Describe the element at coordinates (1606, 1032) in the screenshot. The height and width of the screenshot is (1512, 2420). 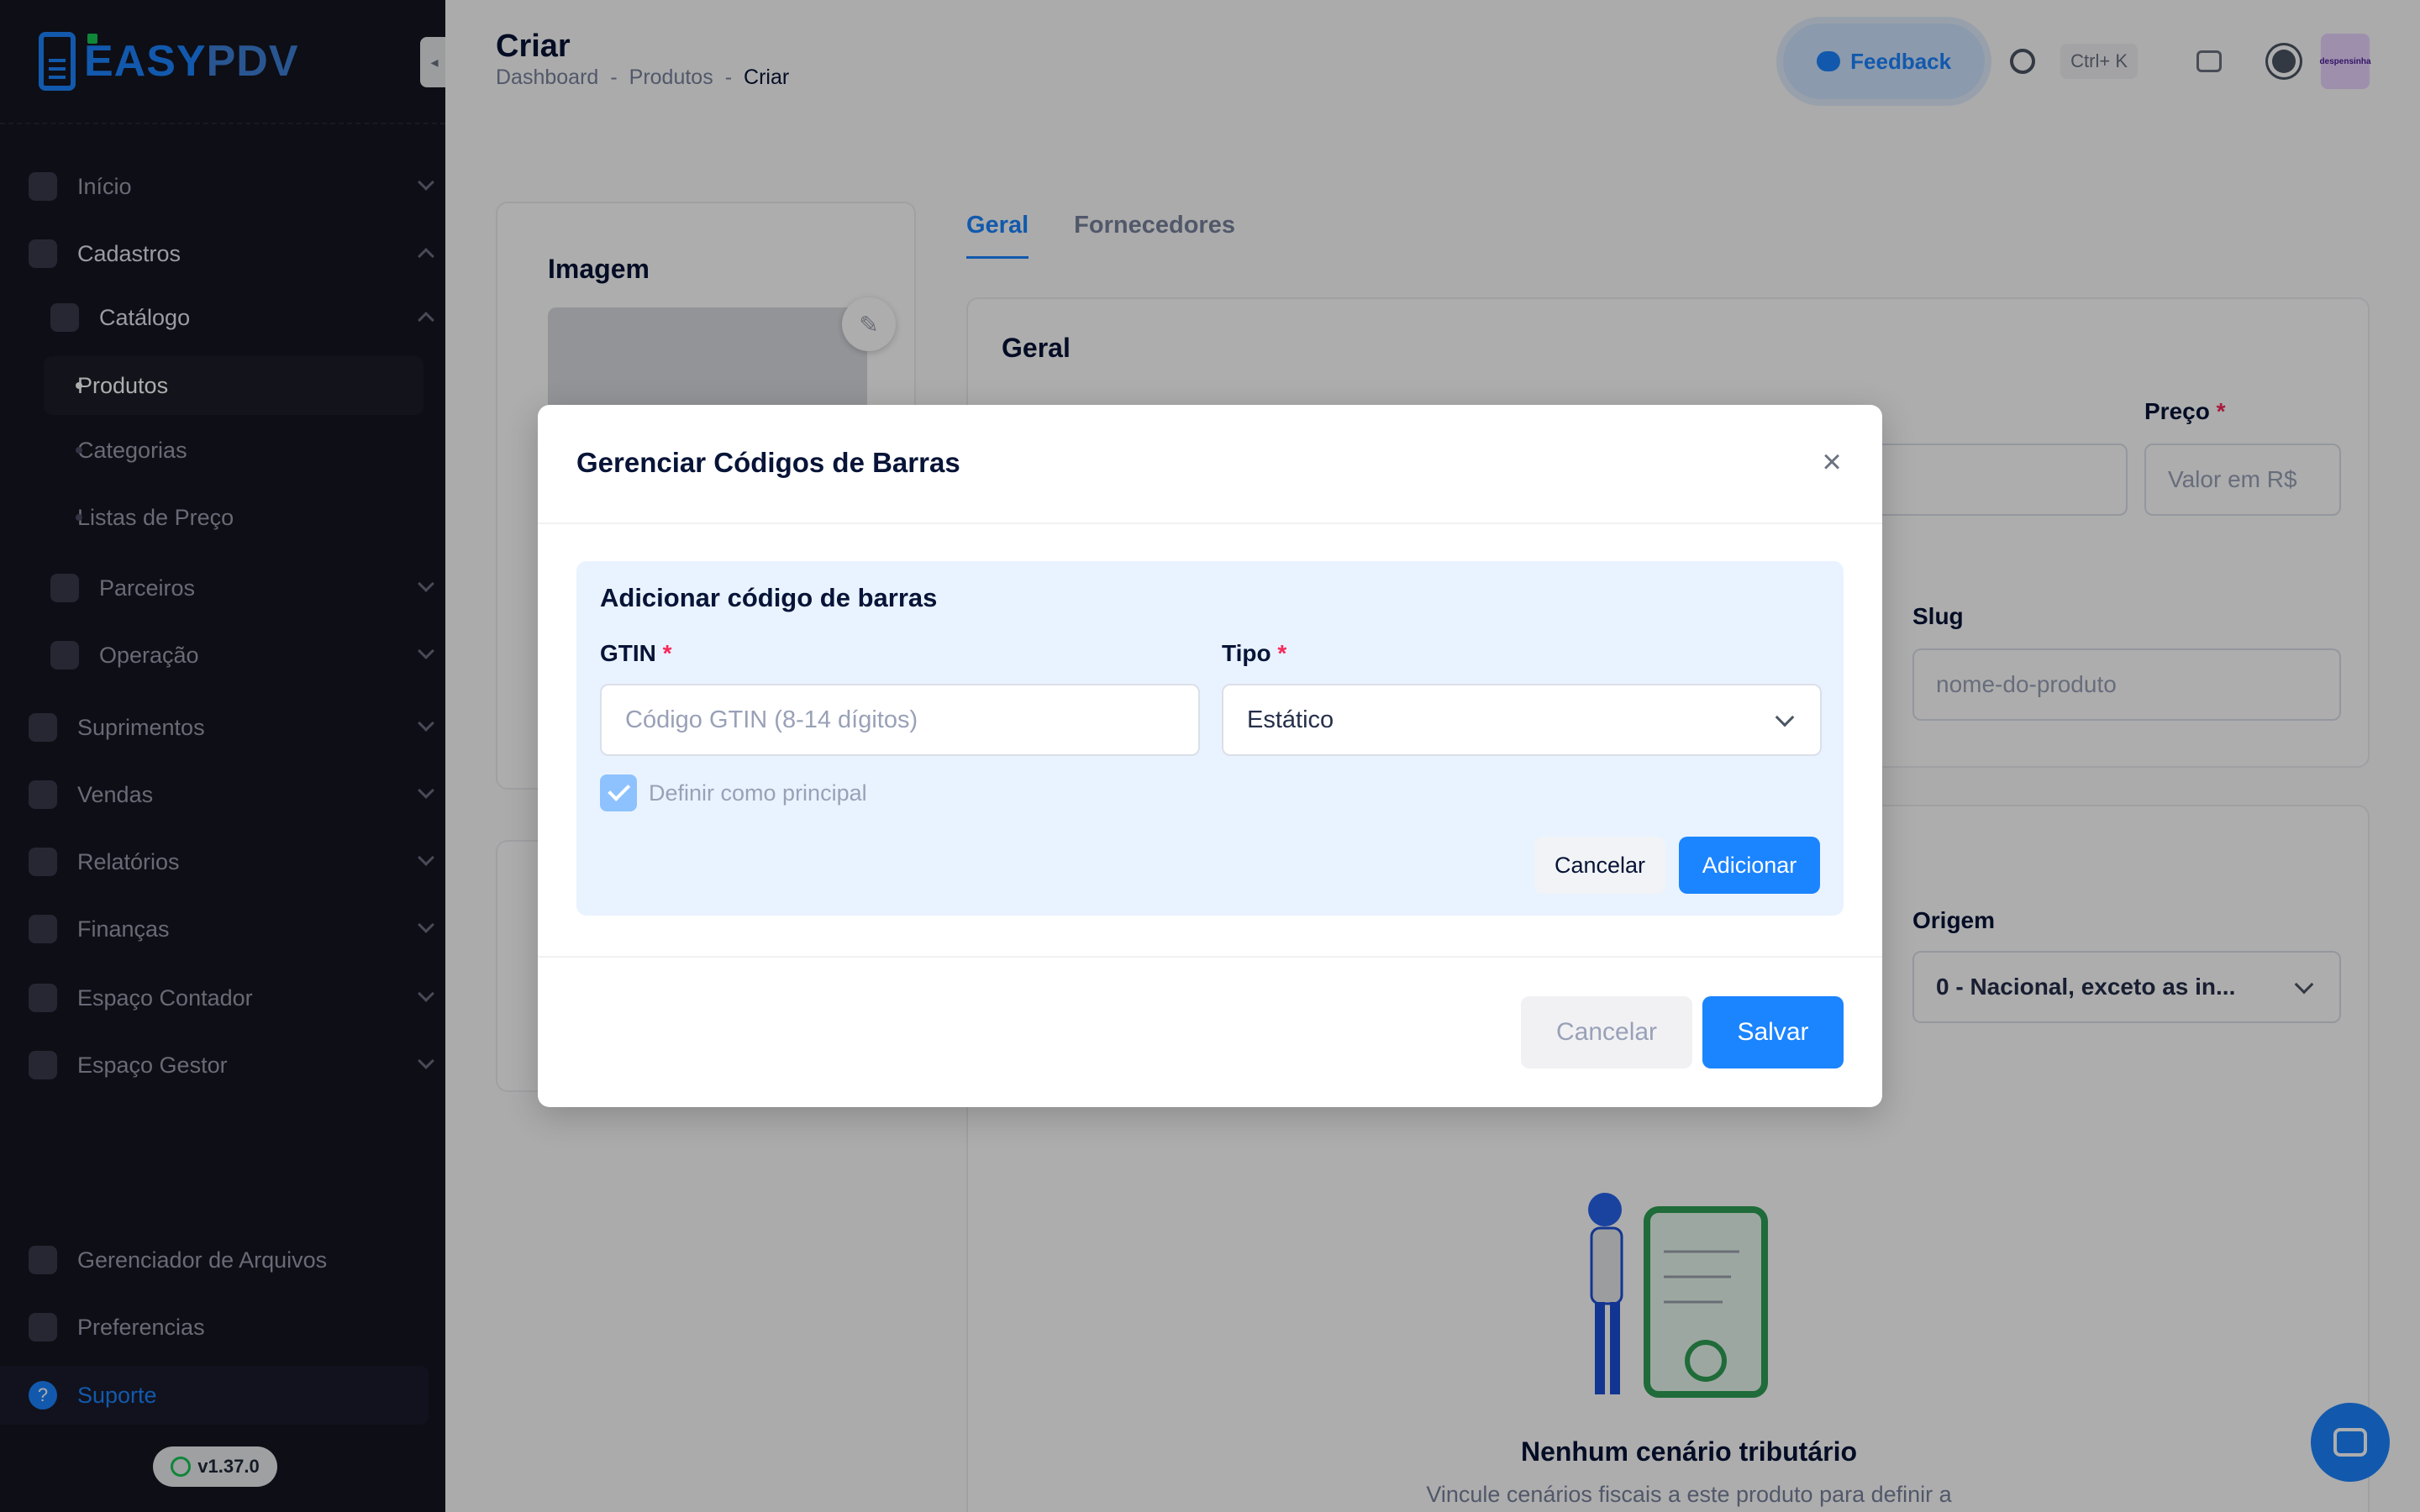
I see `modal-cancel-button: Cancelar` at that location.